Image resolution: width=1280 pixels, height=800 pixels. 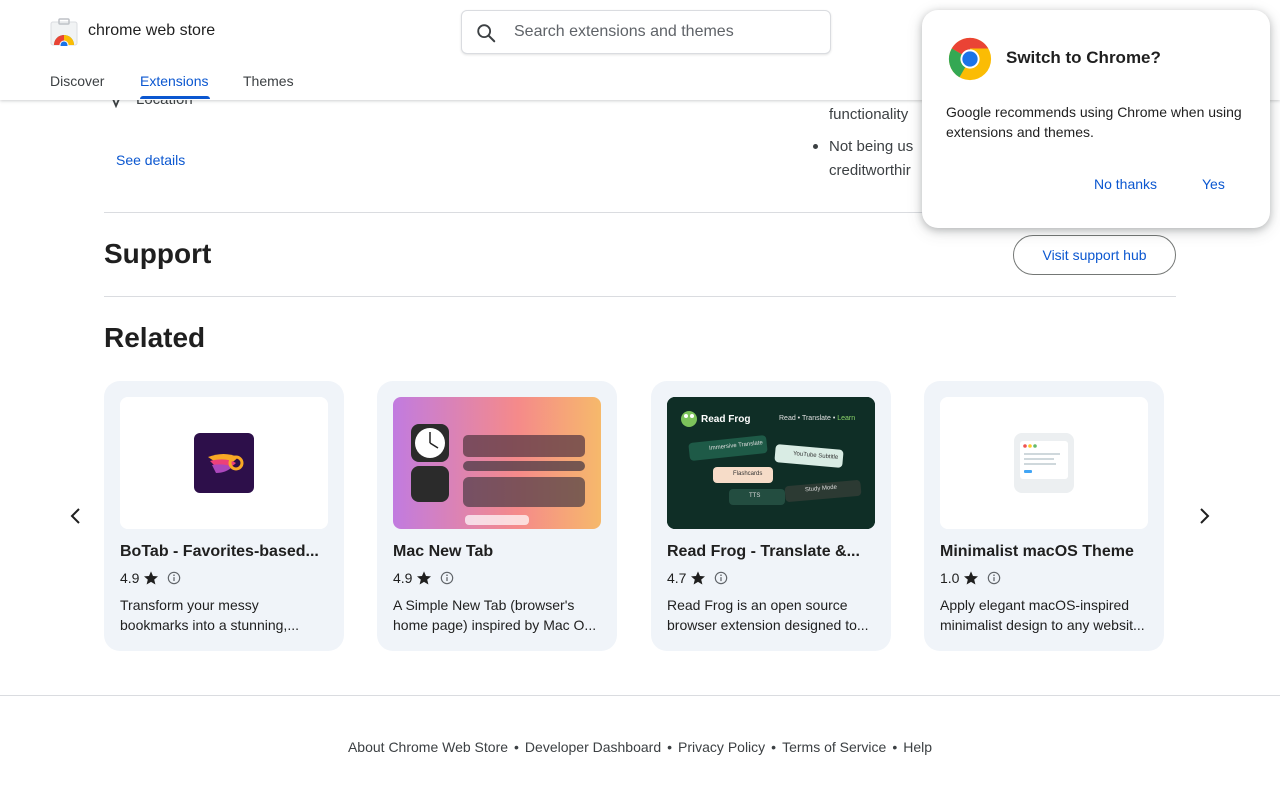 I want to click on thumb-chip-text: Flashcards, so click(x=748, y=474).